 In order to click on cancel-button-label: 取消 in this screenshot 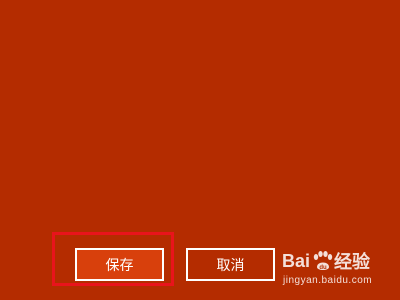, I will do `click(230, 265)`.